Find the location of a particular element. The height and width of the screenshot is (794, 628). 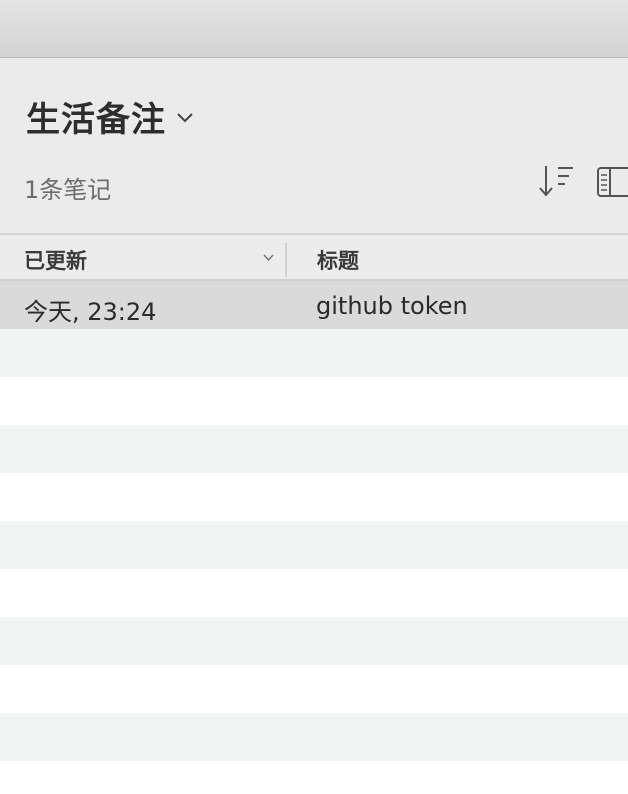

note-title-cell: github token is located at coordinates (392, 306).